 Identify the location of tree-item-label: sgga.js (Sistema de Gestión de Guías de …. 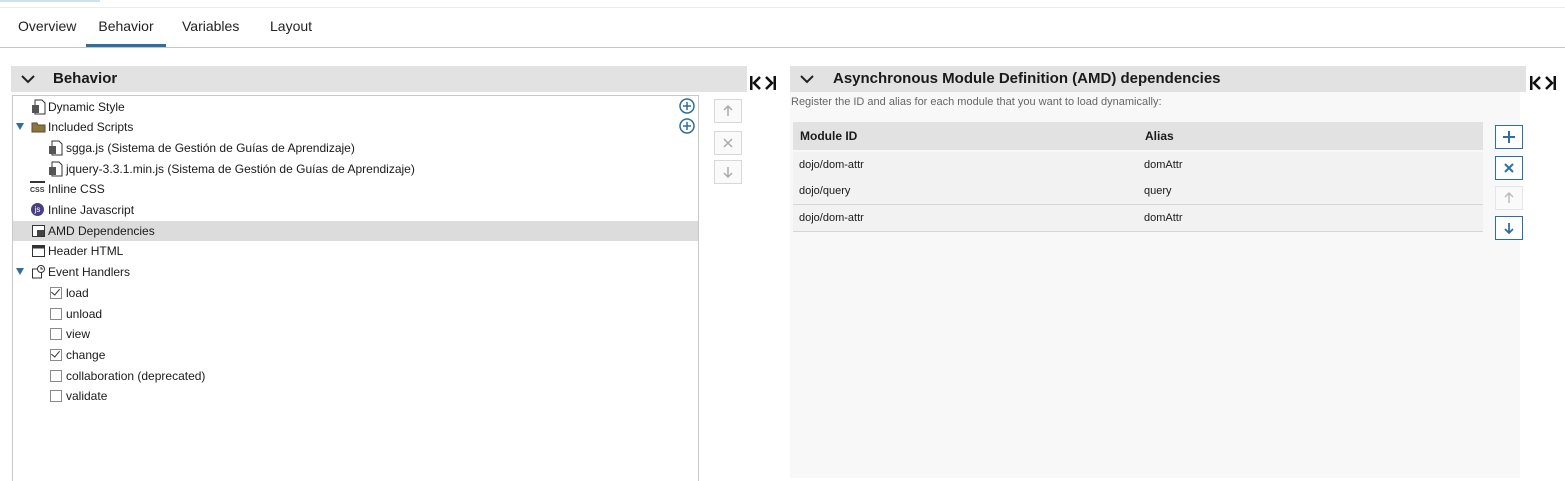
(210, 148).